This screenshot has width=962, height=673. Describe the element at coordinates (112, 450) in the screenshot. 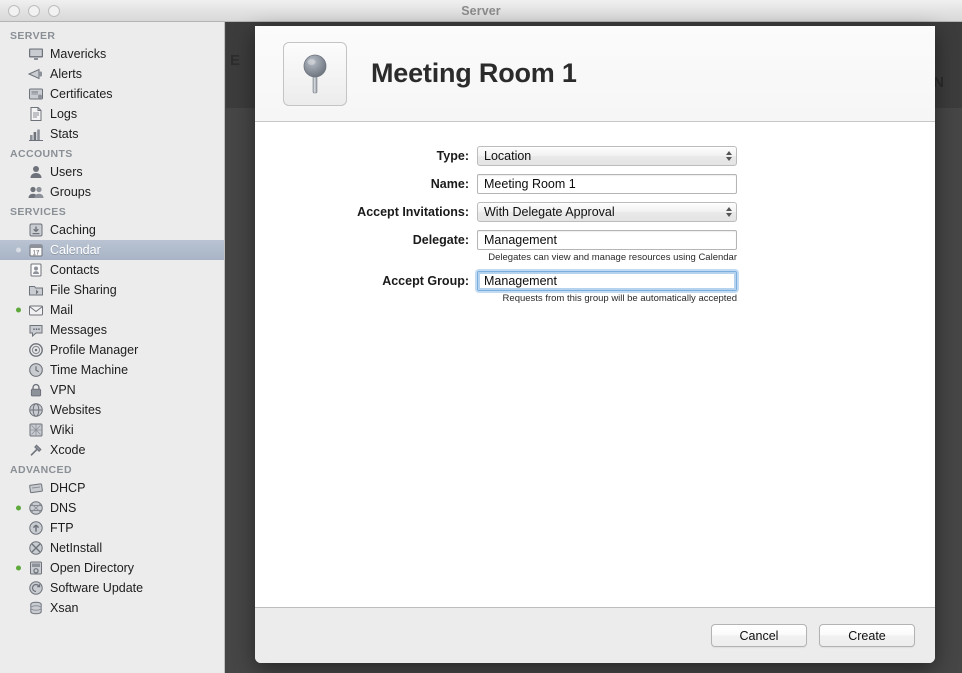

I see `sidebar-item-xcode: Xcode` at that location.